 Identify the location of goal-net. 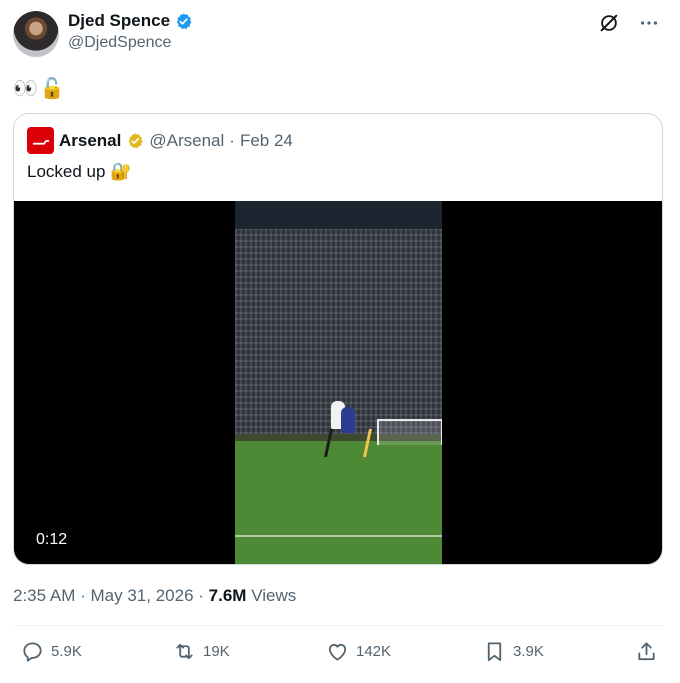
(409, 432).